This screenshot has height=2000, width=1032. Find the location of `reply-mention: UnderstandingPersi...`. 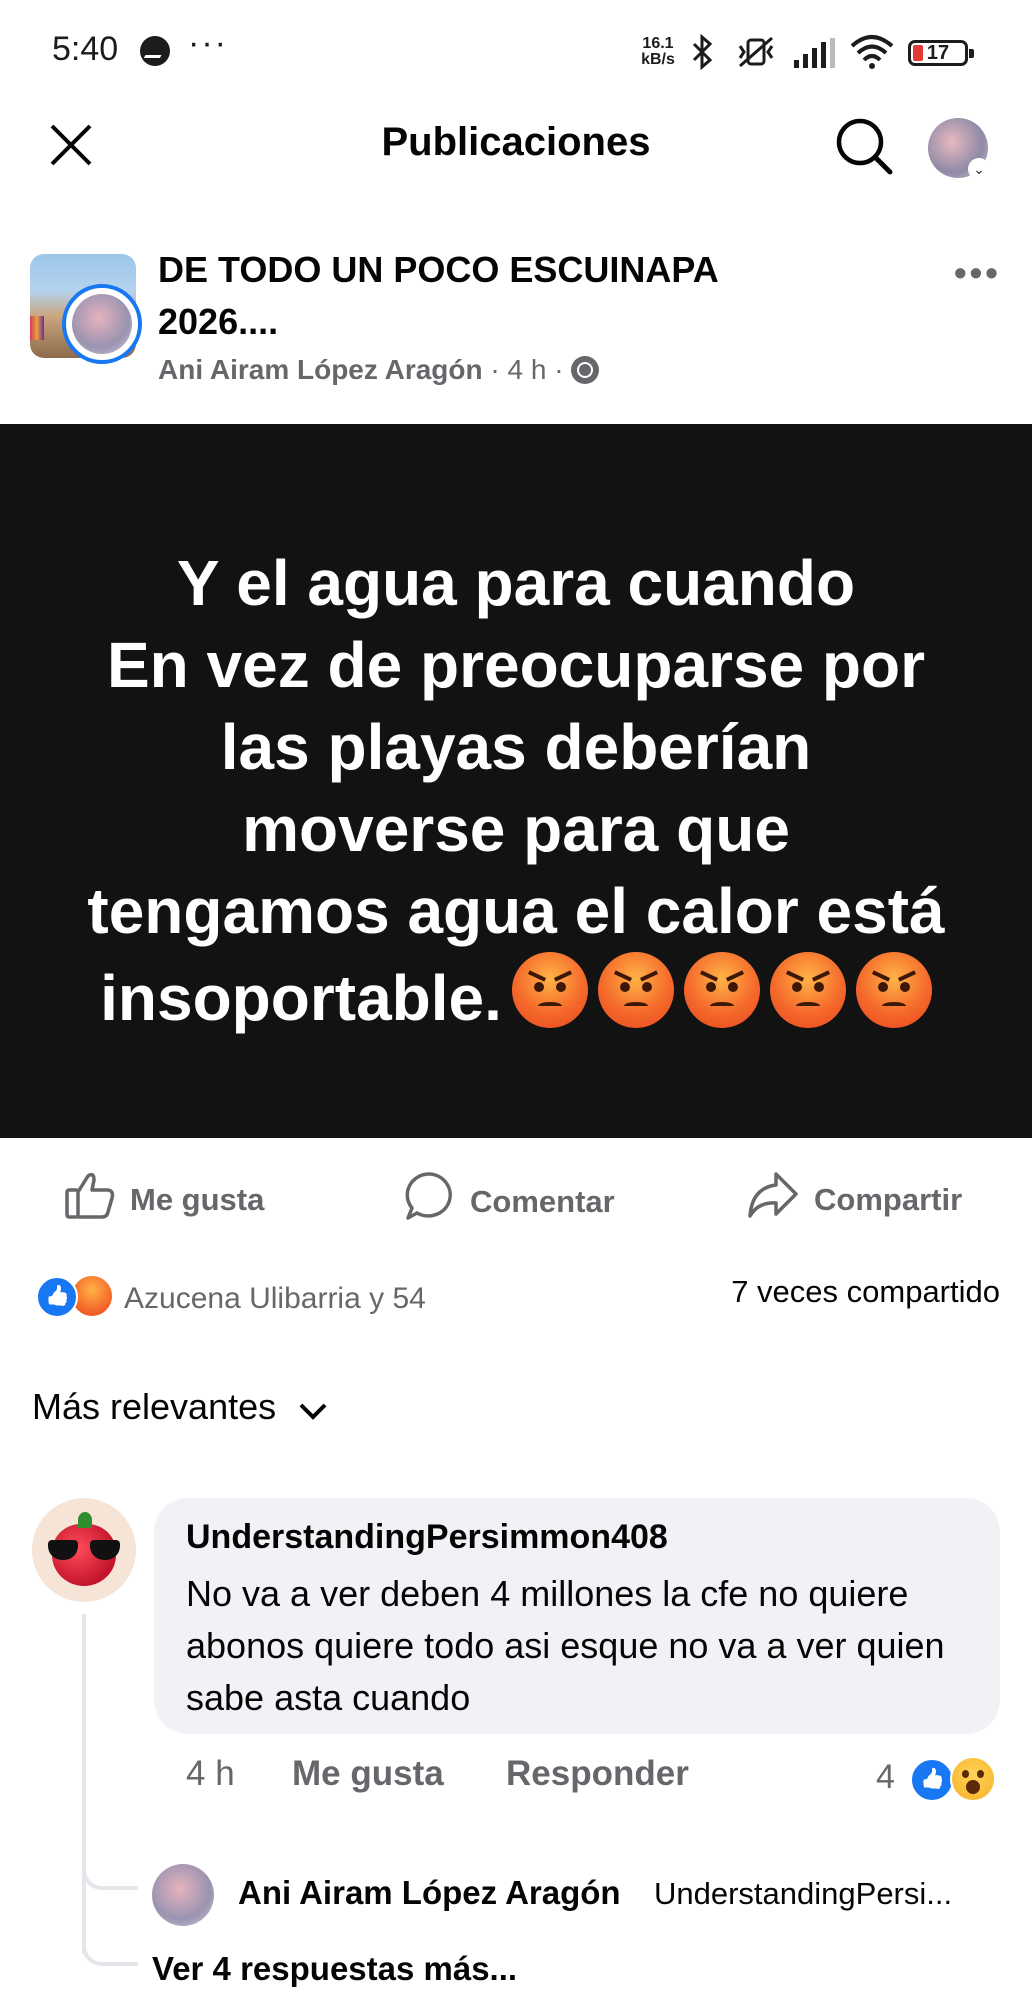

reply-mention: UnderstandingPersi... is located at coordinates (803, 1893).